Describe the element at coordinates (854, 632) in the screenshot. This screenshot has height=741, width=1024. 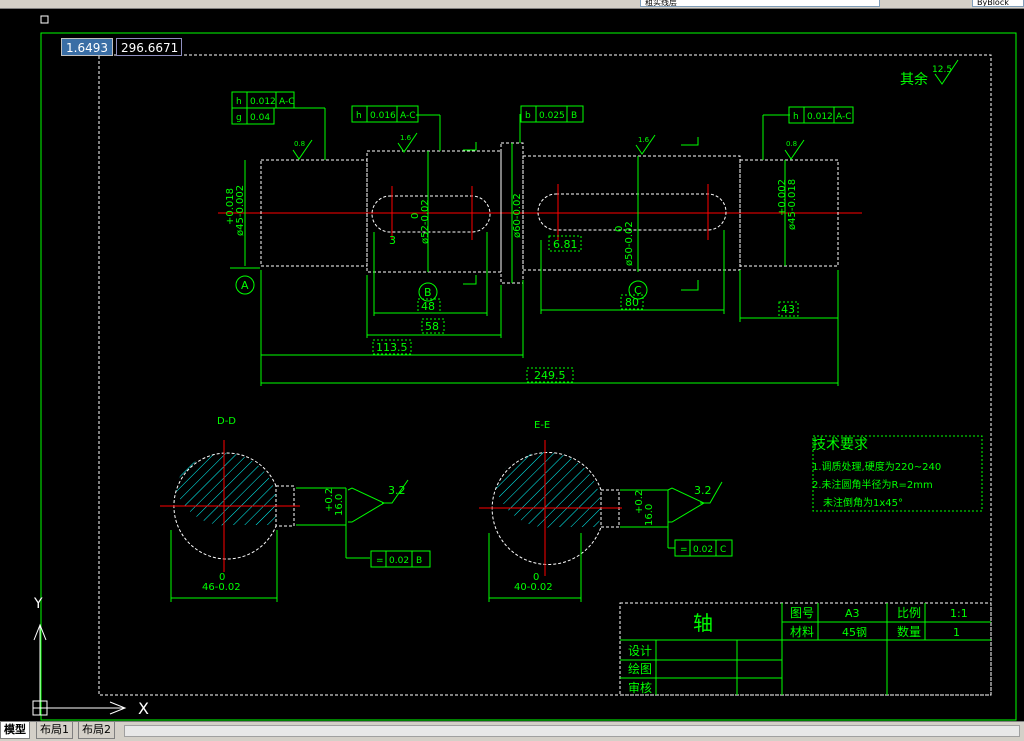
I see `material: 45钢` at that location.